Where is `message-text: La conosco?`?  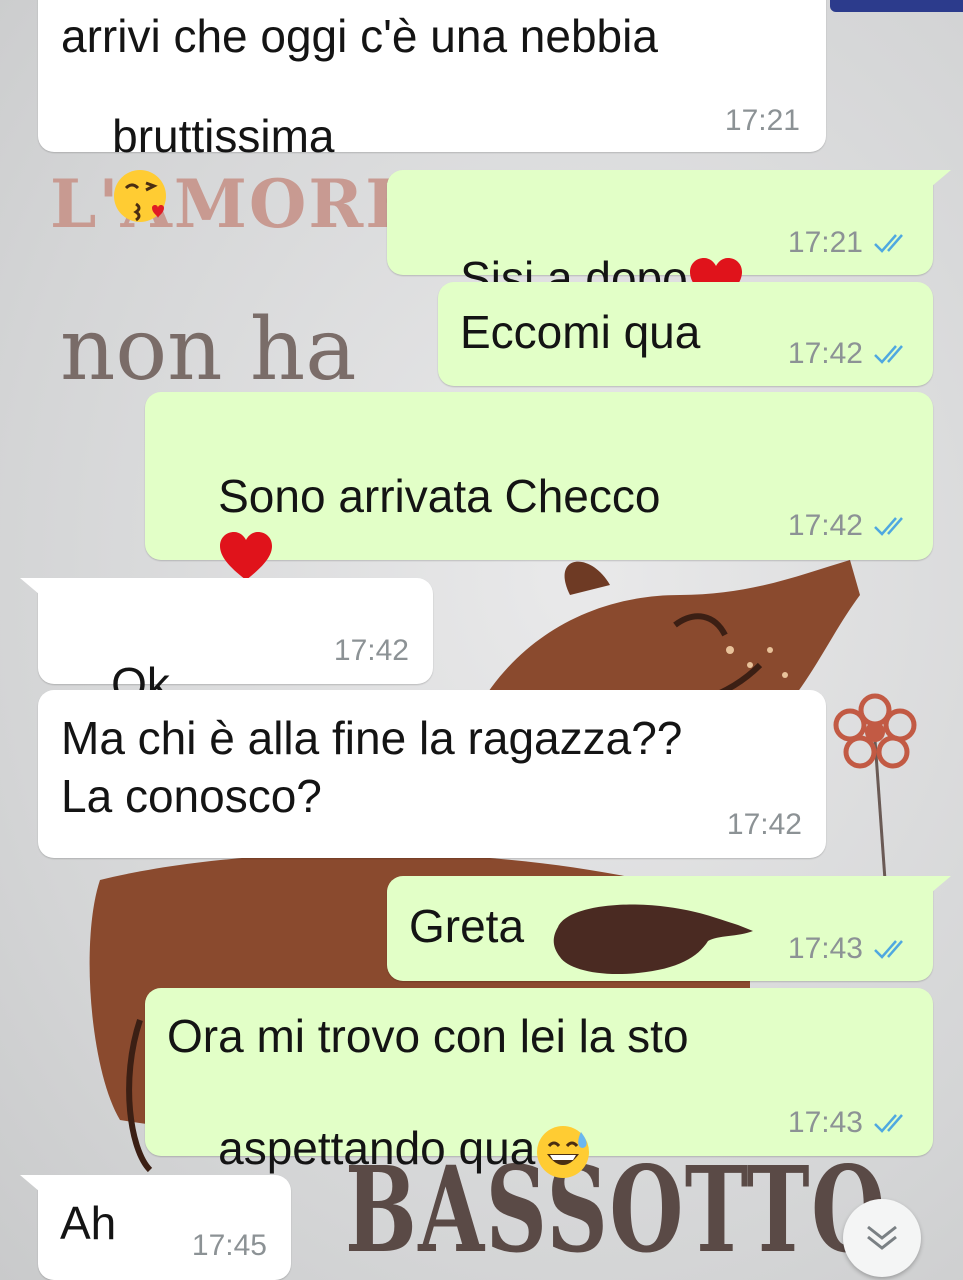 message-text: La conosco? is located at coordinates (191, 796).